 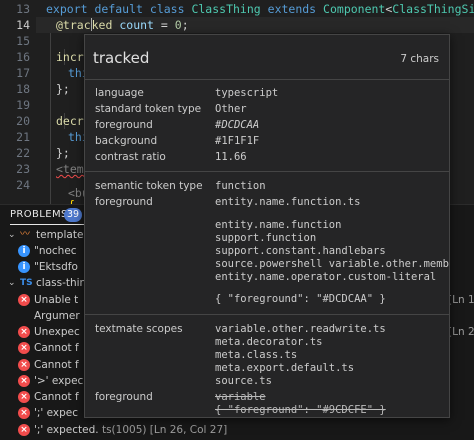 What do you see at coordinates (237, 125) in the screenshot?
I see `foreground-value: #DCDCAA` at bounding box center [237, 125].